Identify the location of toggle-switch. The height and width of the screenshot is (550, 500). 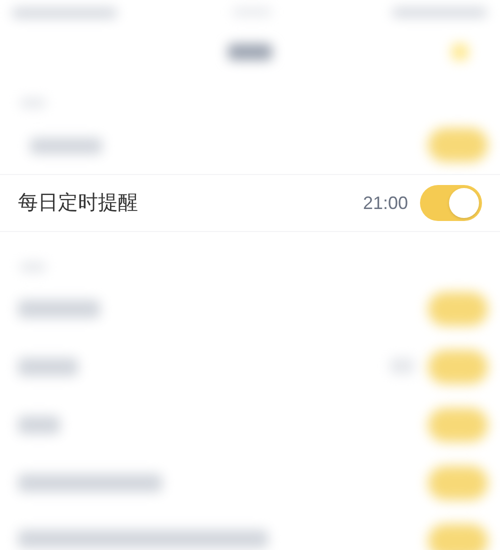
(451, 203).